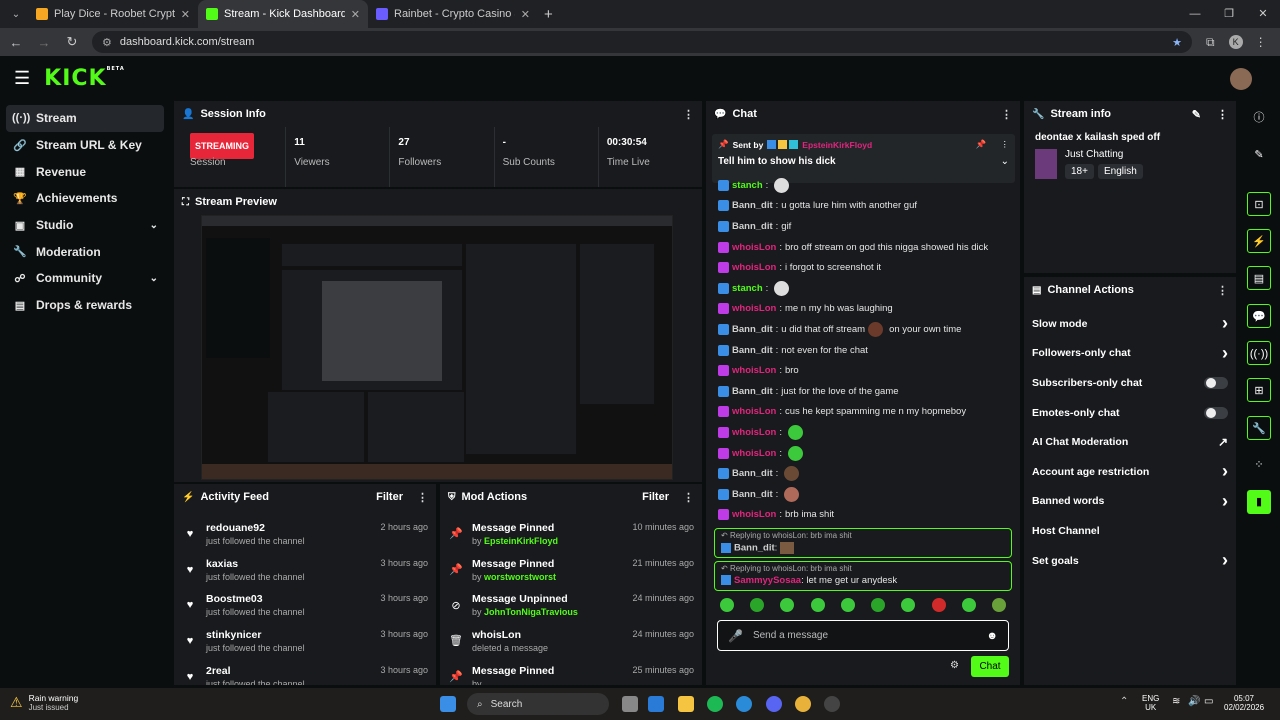 This screenshot has height=720, width=1280. Describe the element at coordinates (422, 497) in the screenshot. I see `activity-menu-icon: ⋮` at that location.